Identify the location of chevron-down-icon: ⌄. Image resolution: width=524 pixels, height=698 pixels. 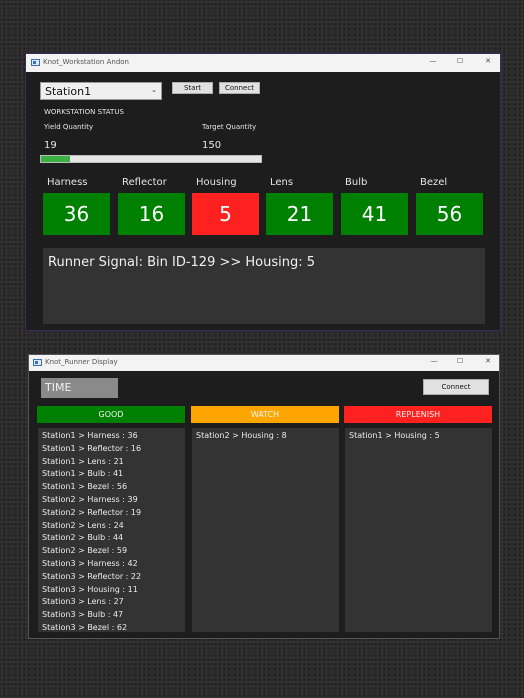
(154, 90).